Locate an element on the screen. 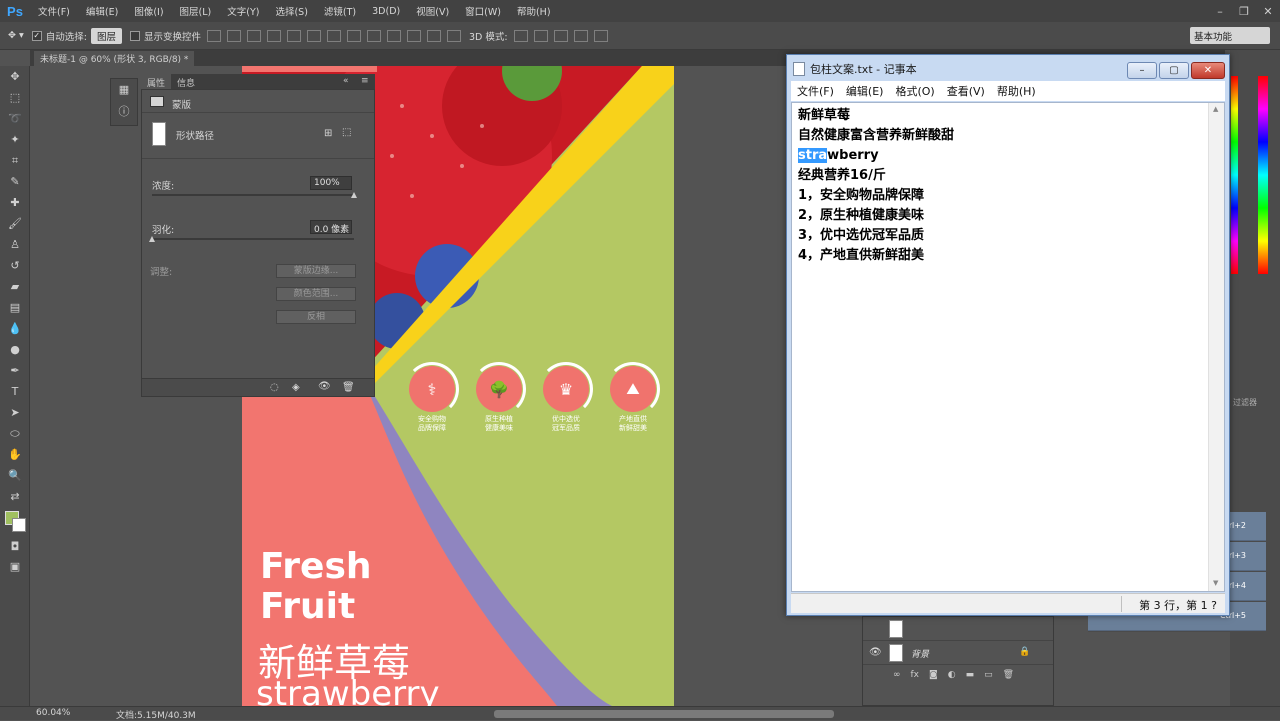  group-icon: ▬ is located at coordinates (970, 675).